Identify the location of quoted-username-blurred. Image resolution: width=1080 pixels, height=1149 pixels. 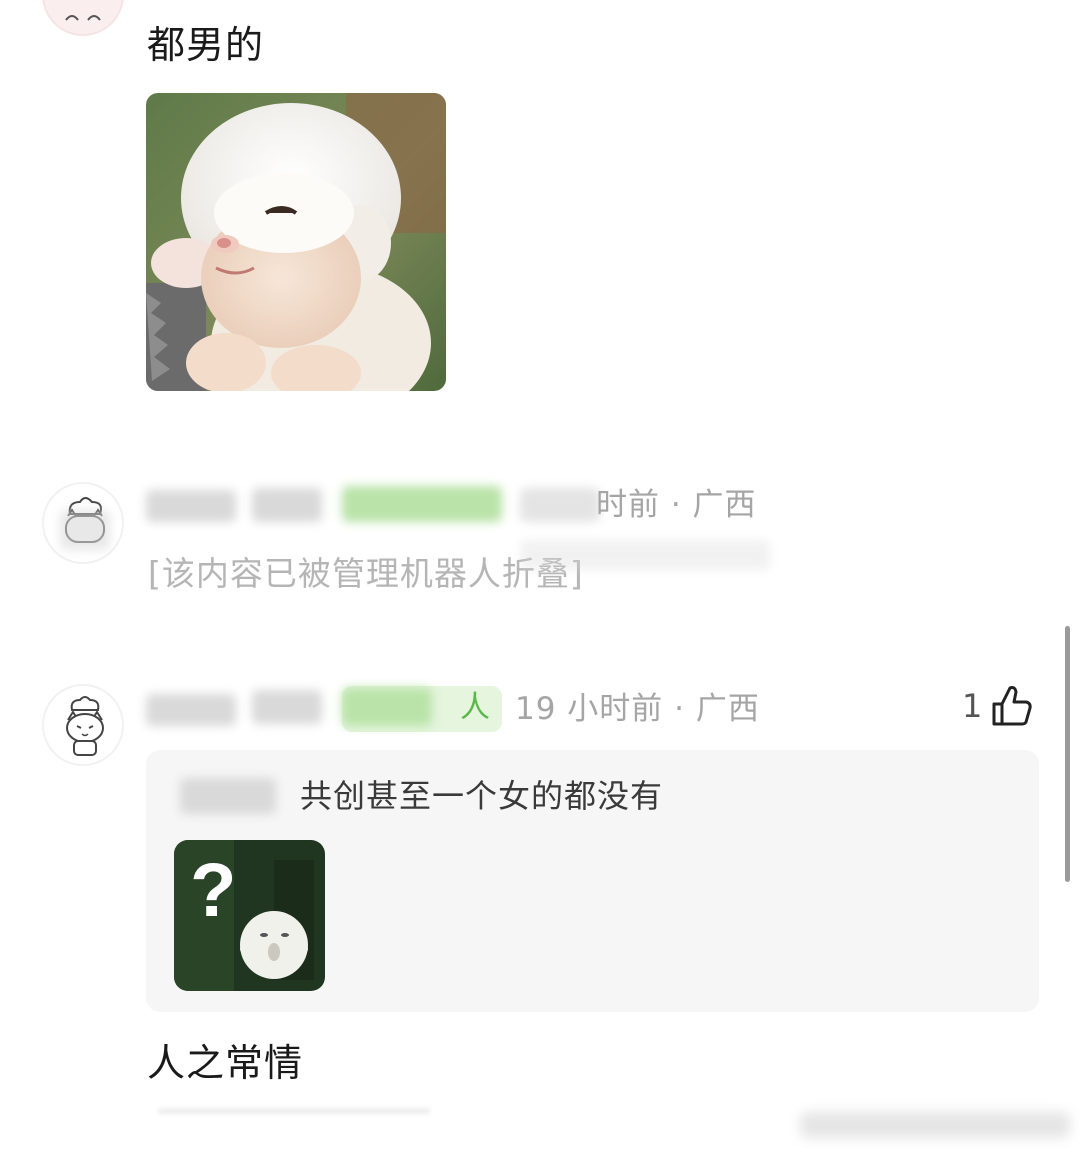
(228, 796).